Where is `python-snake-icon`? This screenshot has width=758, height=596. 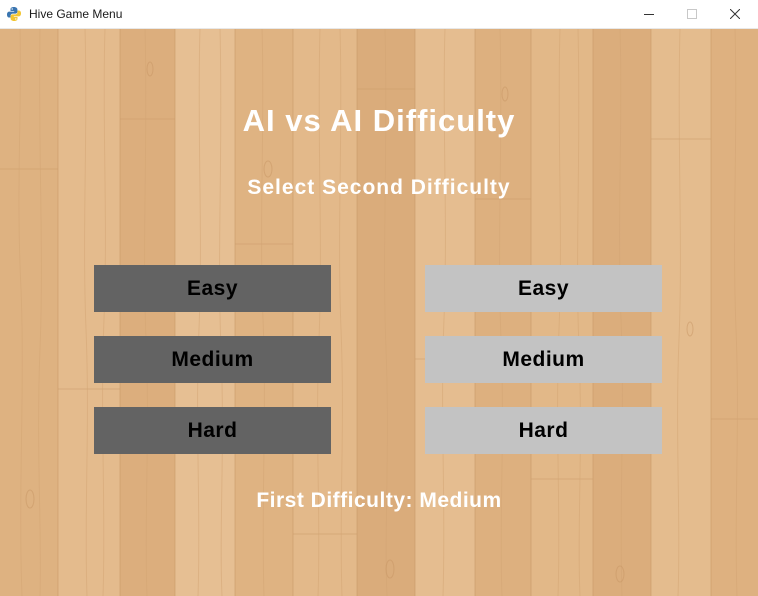 python-snake-icon is located at coordinates (14, 14).